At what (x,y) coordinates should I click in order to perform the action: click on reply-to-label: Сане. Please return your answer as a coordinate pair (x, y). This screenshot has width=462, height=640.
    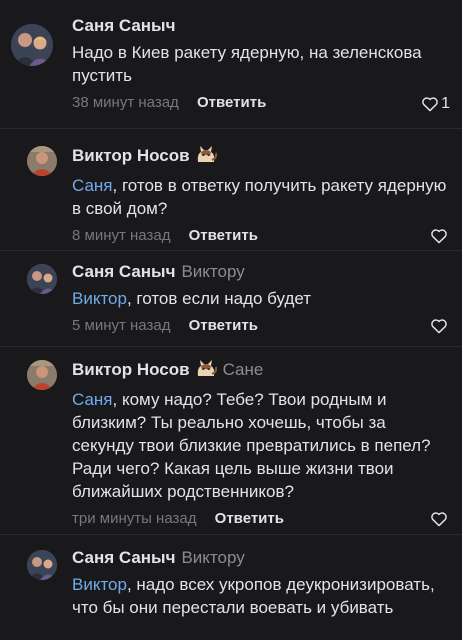
    Looking at the image, I should click on (243, 369).